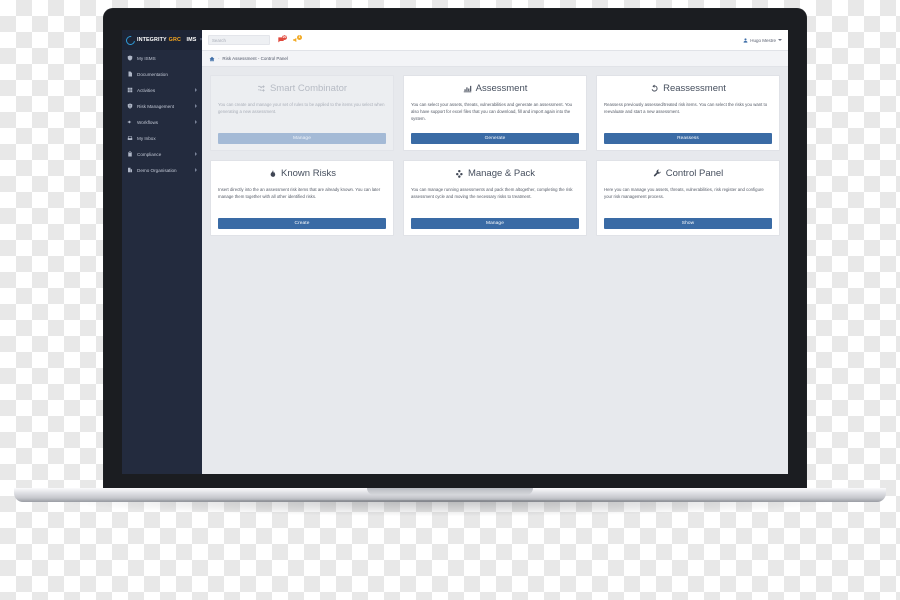 This screenshot has width=900, height=600. What do you see at coordinates (130, 154) in the screenshot?
I see `clipboard-icon` at bounding box center [130, 154].